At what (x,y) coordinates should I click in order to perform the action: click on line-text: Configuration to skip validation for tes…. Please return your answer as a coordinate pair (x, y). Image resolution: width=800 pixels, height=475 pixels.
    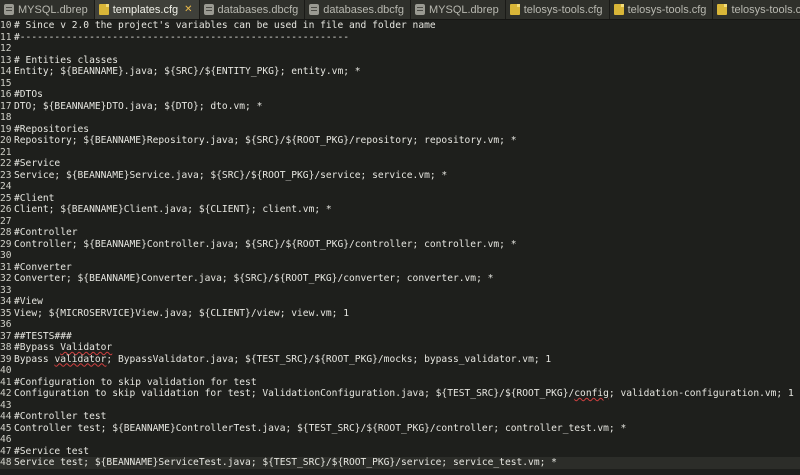
    Looking at the image, I should click on (404, 393).